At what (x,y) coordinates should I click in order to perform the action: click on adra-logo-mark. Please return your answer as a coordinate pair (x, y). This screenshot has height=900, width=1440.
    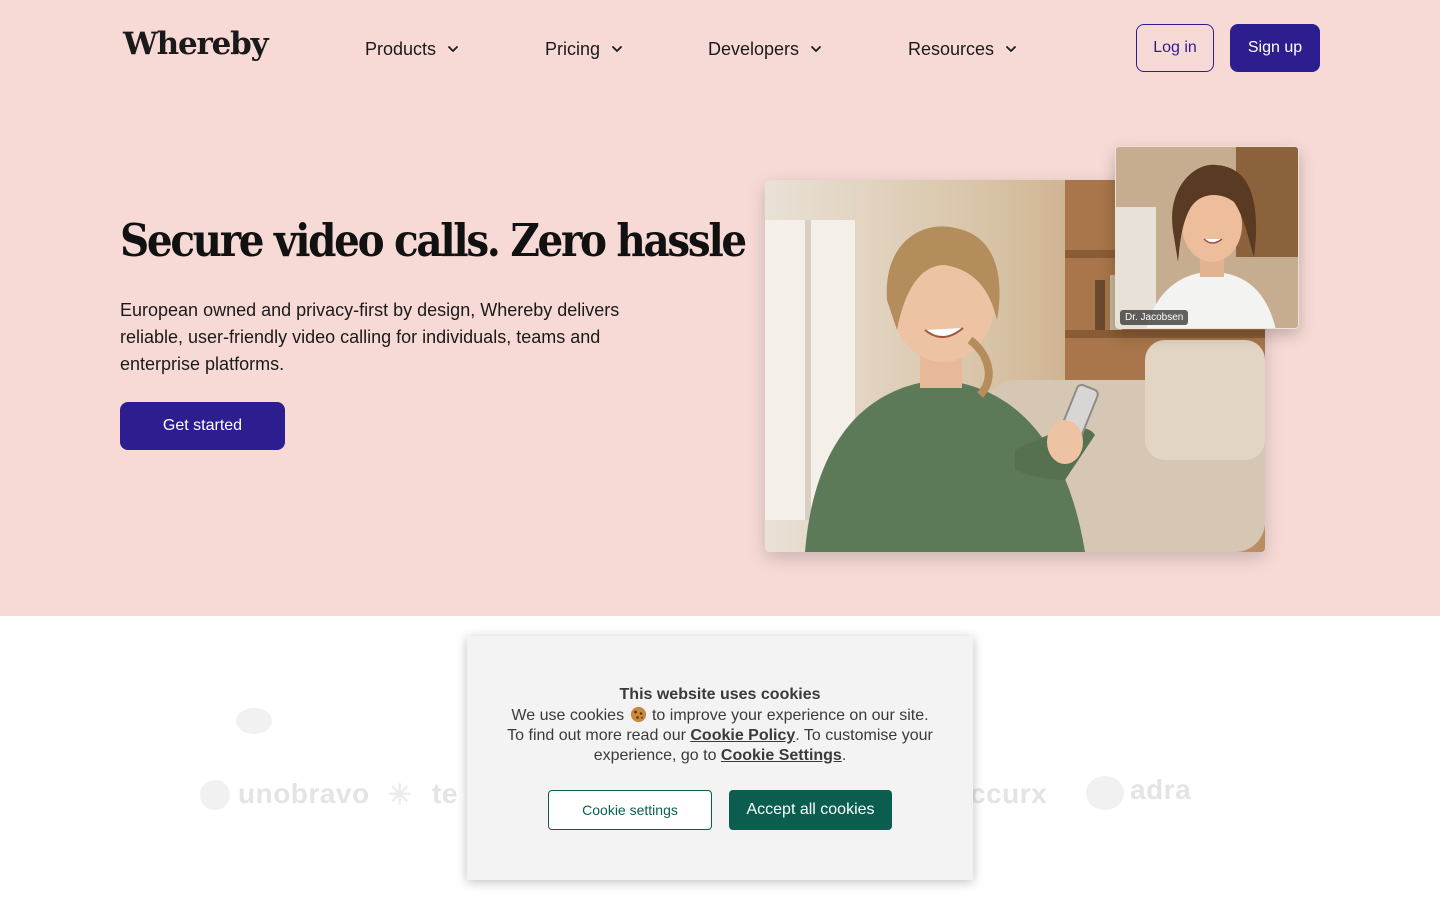
    Looking at the image, I should click on (1105, 793).